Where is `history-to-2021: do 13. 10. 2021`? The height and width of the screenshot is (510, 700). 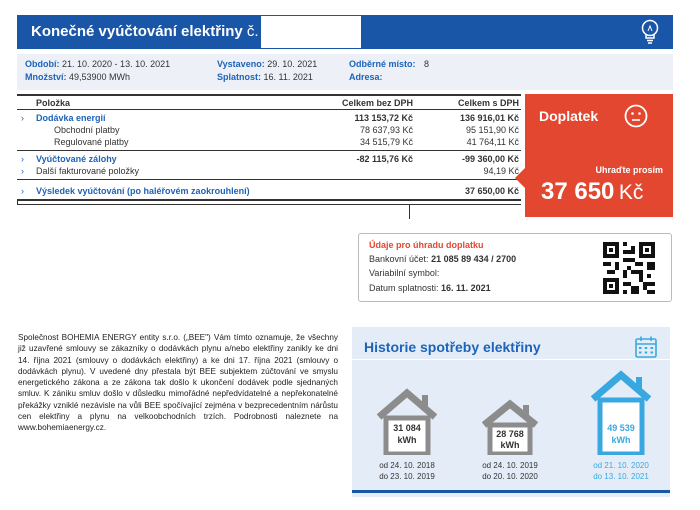 history-to-2021: do 13. 10. 2021 is located at coordinates (621, 476).